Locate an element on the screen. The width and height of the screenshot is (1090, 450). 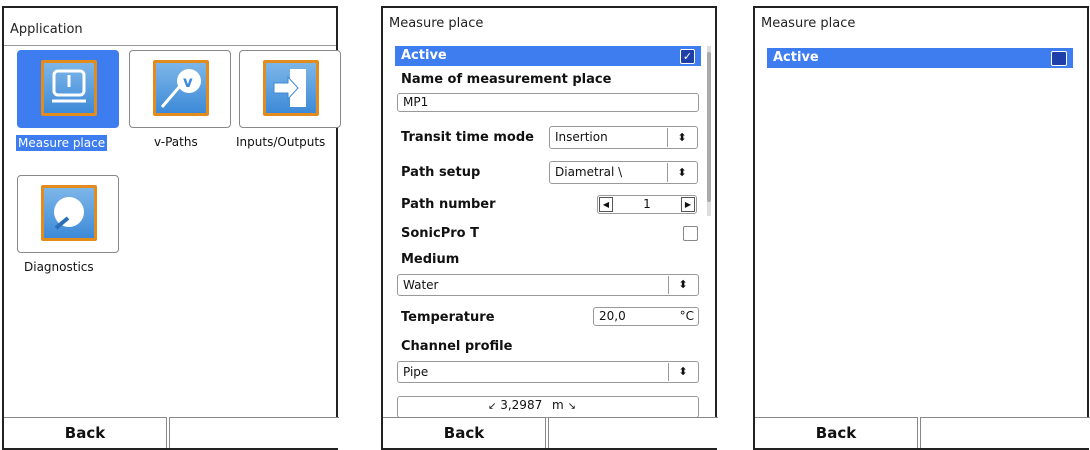
measure-place-icon is located at coordinates (69, 88).